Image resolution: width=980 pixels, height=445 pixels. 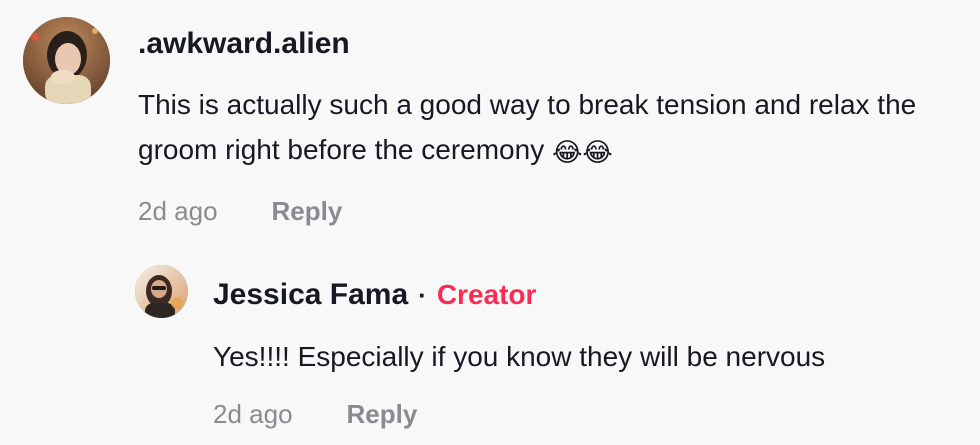 I want to click on comment-timestamp: 2d ago, so click(x=178, y=211).